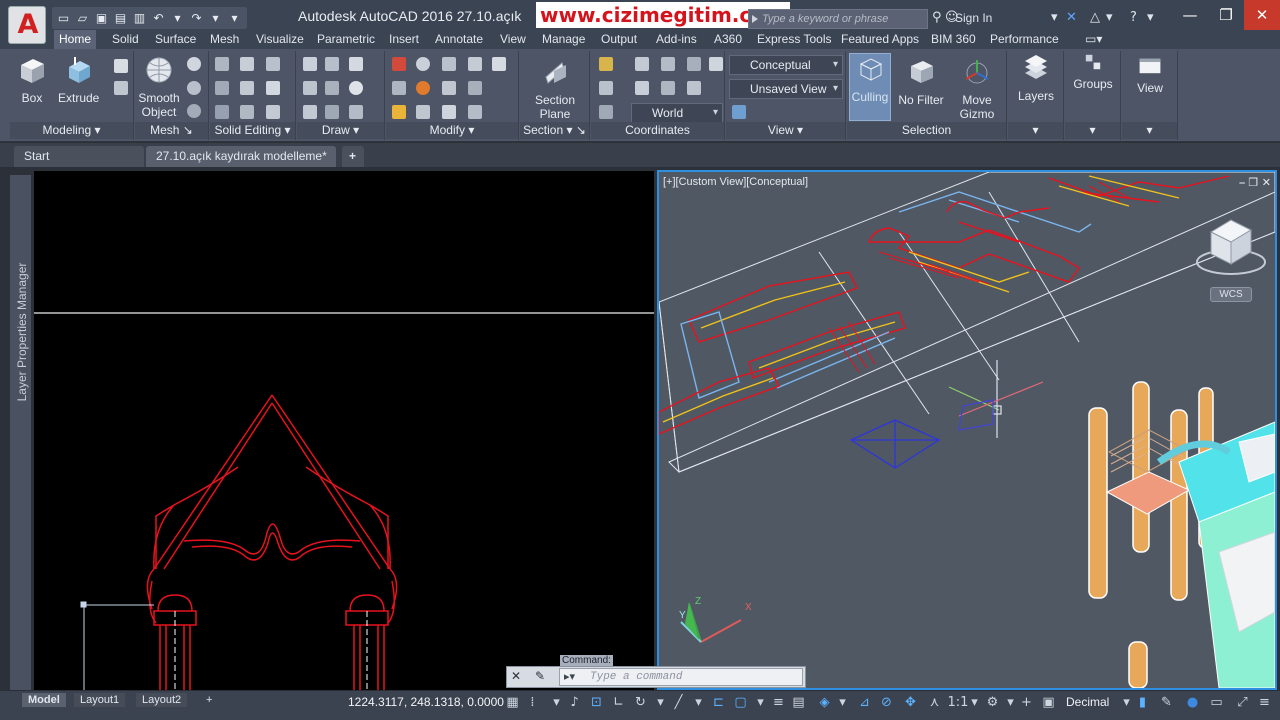 The width and height of the screenshot is (1280, 720). What do you see at coordinates (619, 39) in the screenshot?
I see `tab-output: Output` at bounding box center [619, 39].